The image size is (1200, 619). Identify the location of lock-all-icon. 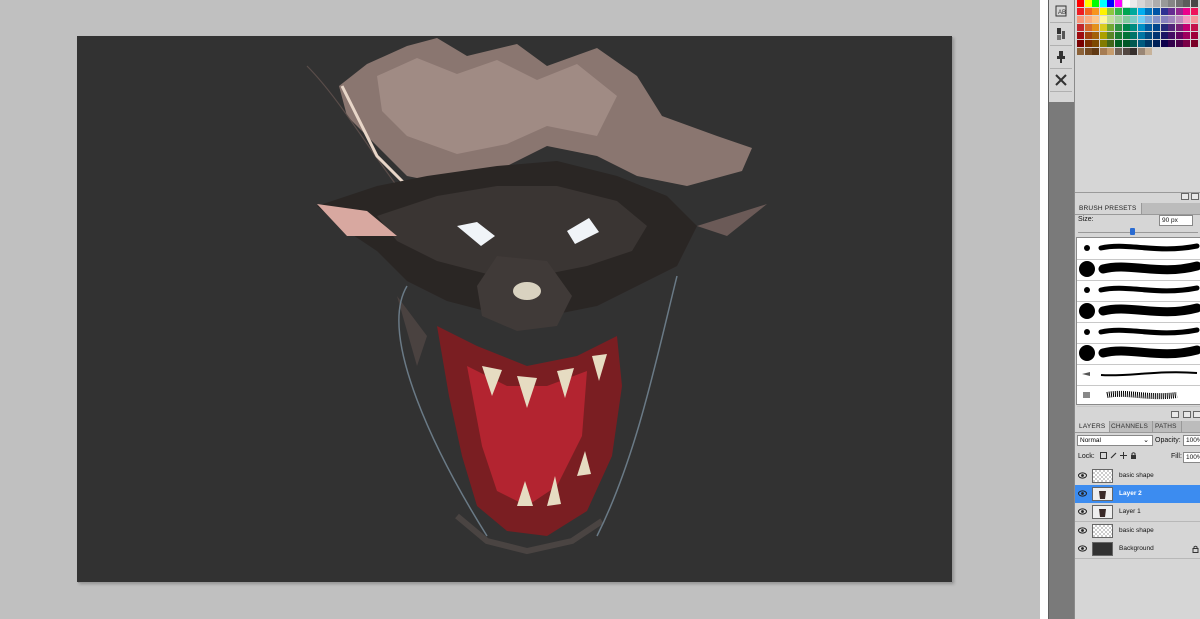
(1133, 455).